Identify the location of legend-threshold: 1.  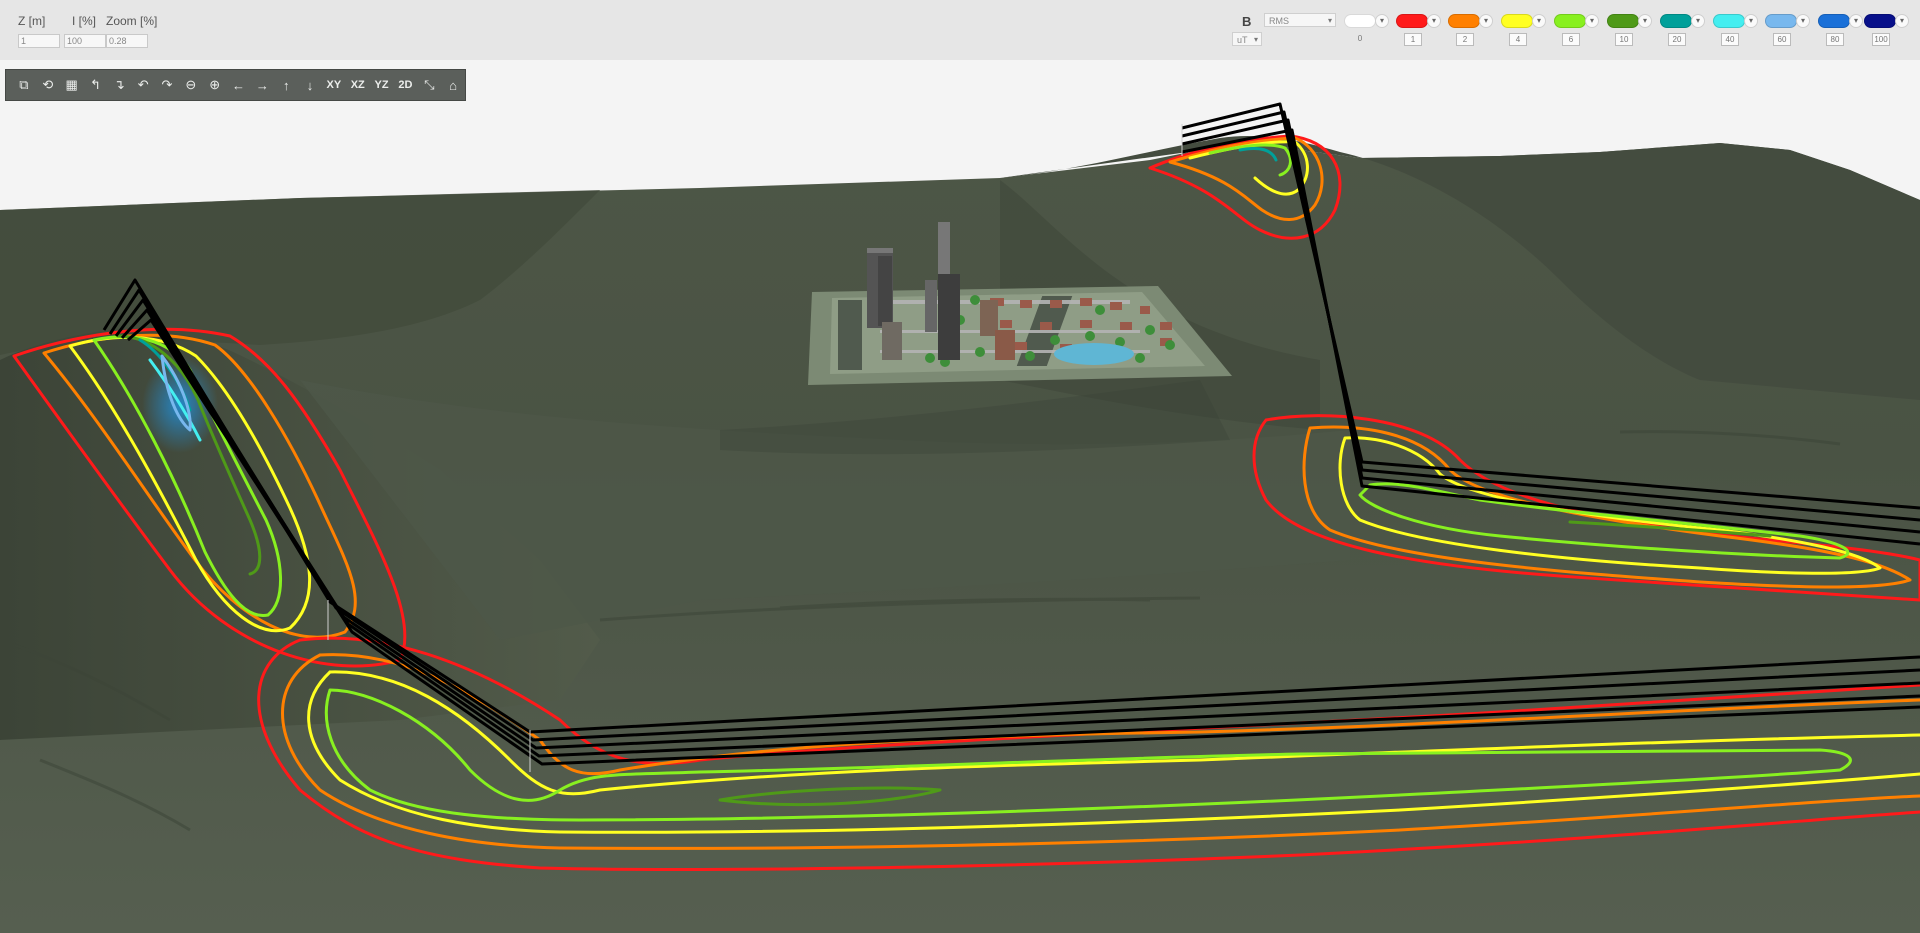
(1413, 39).